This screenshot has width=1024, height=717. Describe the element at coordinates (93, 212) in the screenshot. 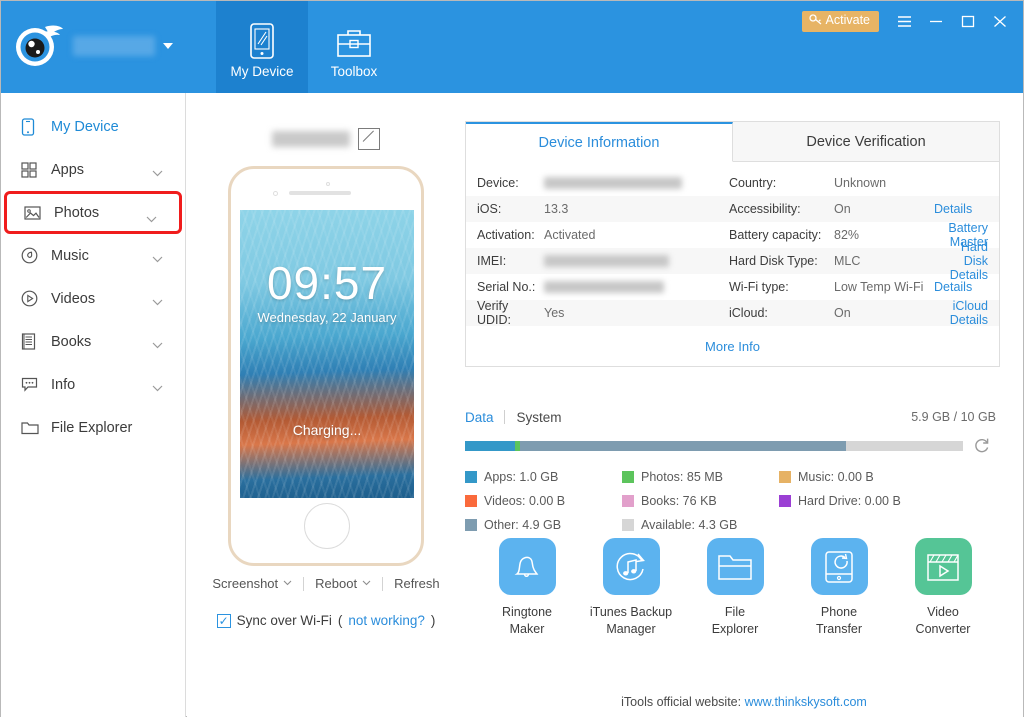

I see `sidebar-item-photos: Photos` at that location.